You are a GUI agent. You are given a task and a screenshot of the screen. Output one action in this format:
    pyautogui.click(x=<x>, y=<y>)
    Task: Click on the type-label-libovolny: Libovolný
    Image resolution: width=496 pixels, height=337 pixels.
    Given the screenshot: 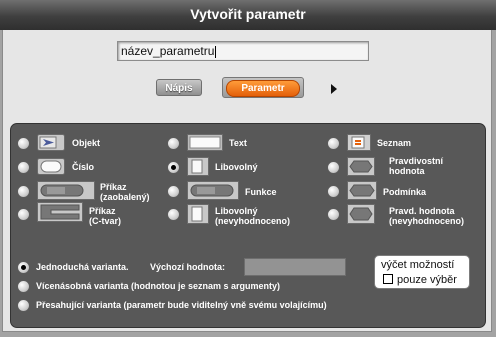 What is the action you would take?
    pyautogui.click(x=236, y=167)
    